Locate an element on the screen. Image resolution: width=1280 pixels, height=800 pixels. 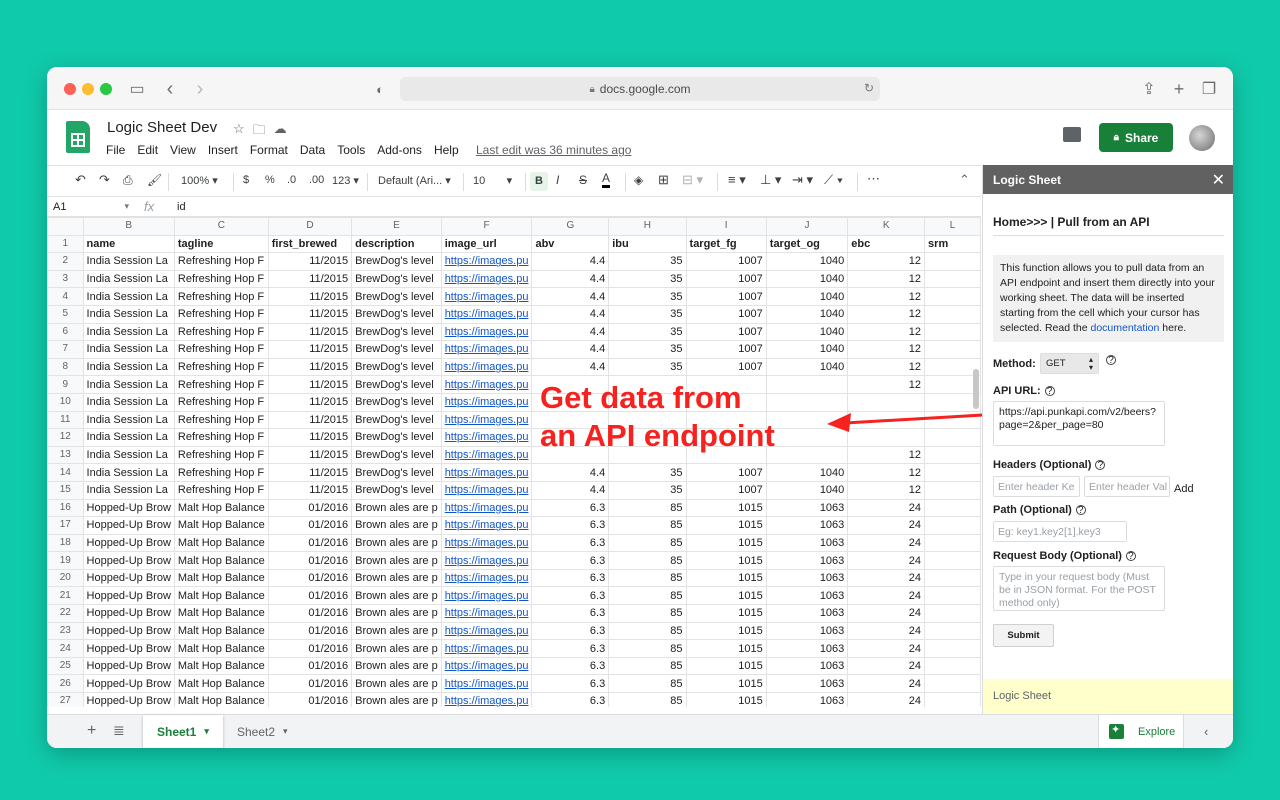
sheet-tab-sheet1: Sheet1 ▾ is located at coordinates (183, 731).